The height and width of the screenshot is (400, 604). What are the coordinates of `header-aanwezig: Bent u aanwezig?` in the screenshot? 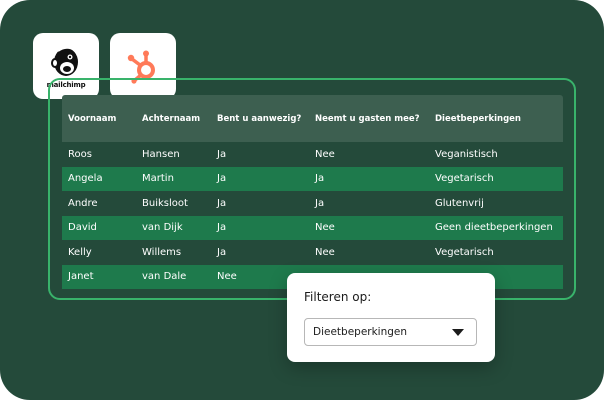 It's located at (260, 119).